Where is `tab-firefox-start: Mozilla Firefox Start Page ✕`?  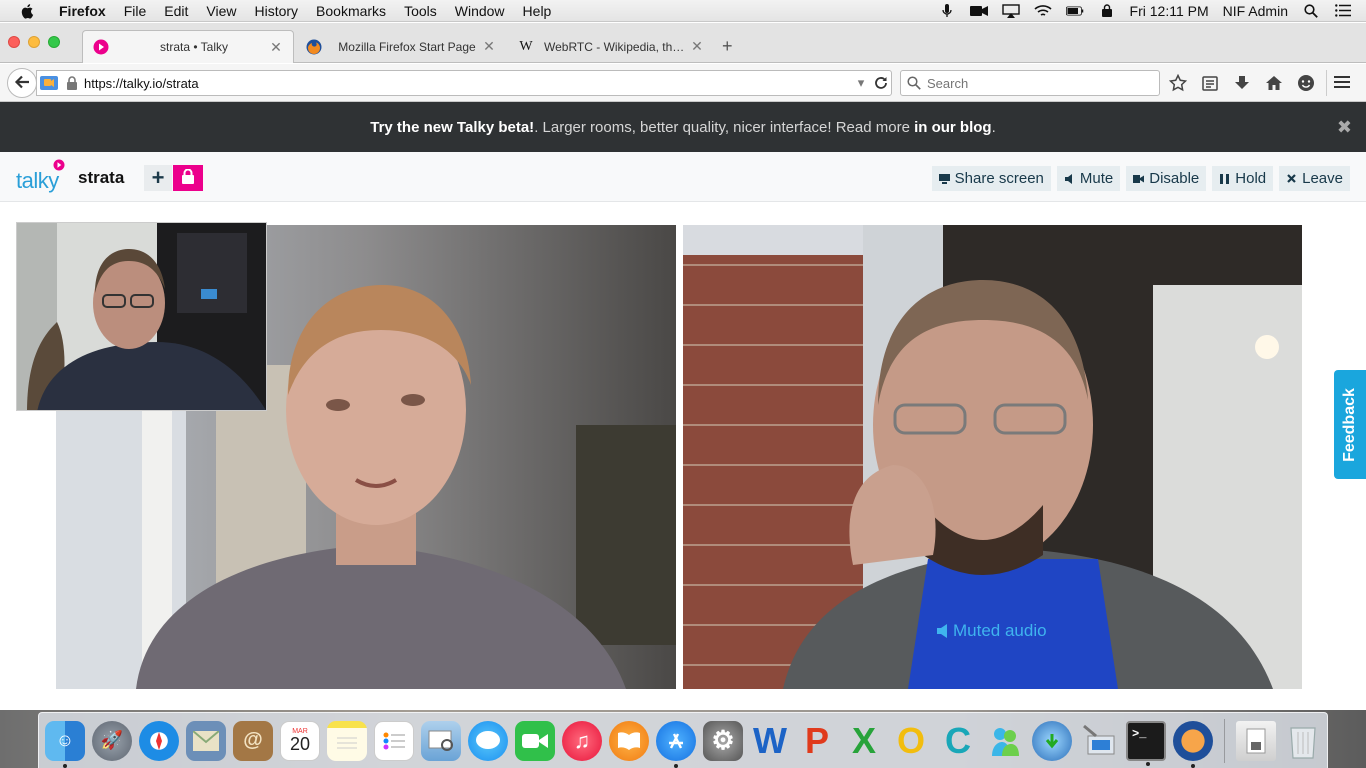
tab-firefox-start: Mozilla Firefox Start Page ✕ is located at coordinates (401, 46).